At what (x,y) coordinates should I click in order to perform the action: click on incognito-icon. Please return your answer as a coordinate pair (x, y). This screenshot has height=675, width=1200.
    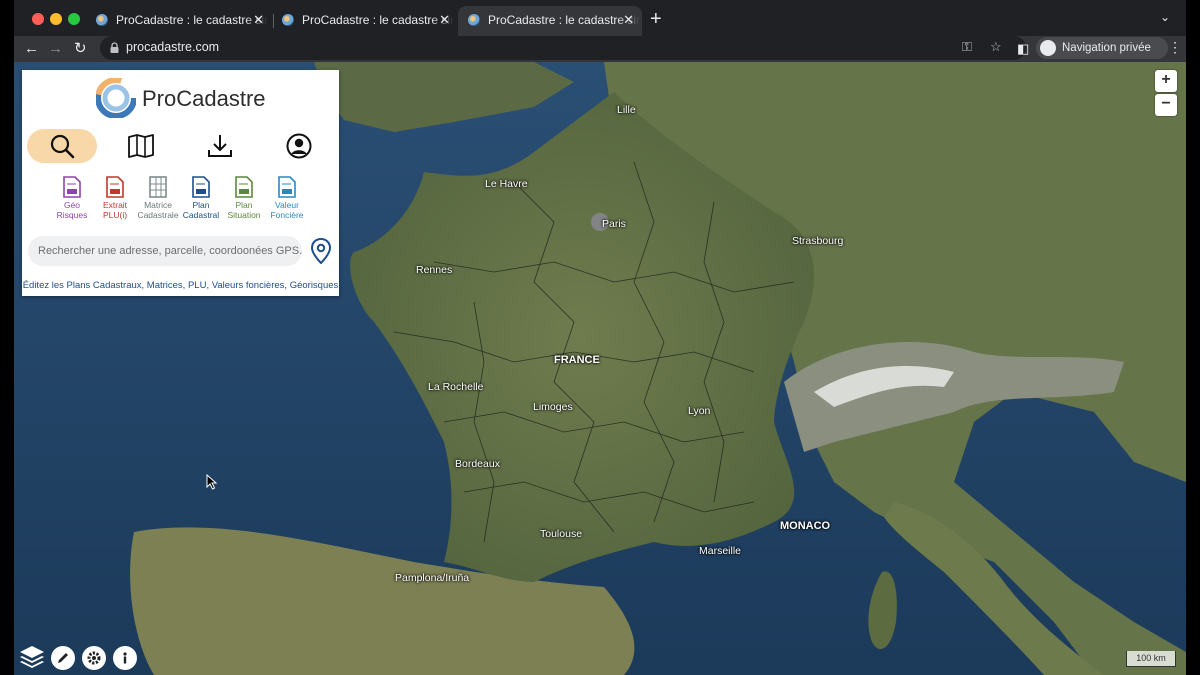
    Looking at the image, I should click on (1048, 48).